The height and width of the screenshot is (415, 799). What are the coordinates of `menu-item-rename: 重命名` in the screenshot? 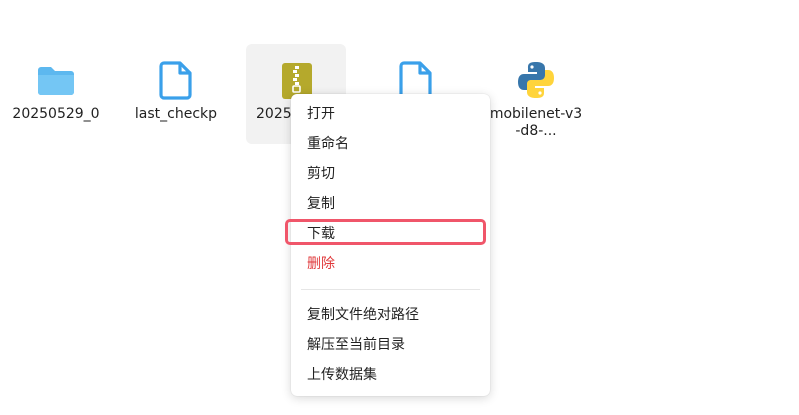 It's located at (390, 144).